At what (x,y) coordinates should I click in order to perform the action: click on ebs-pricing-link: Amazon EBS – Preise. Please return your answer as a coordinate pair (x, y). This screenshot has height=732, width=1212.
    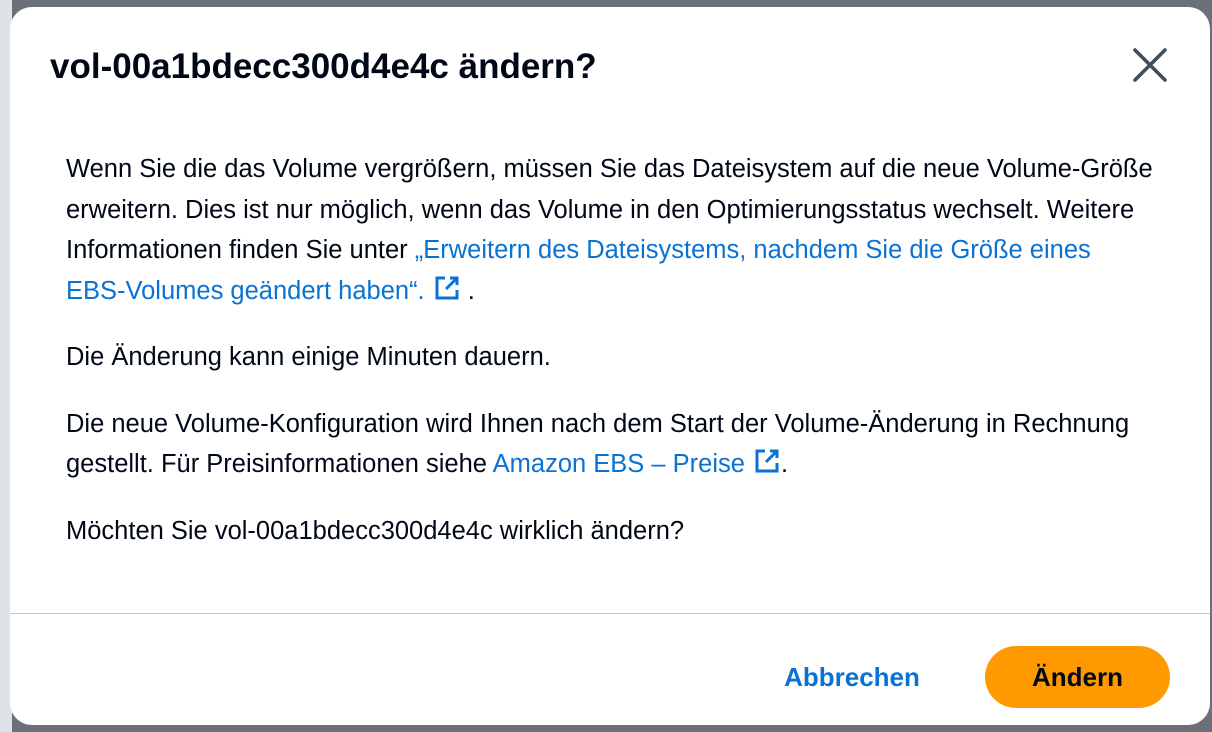
    Looking at the image, I should click on (636, 463).